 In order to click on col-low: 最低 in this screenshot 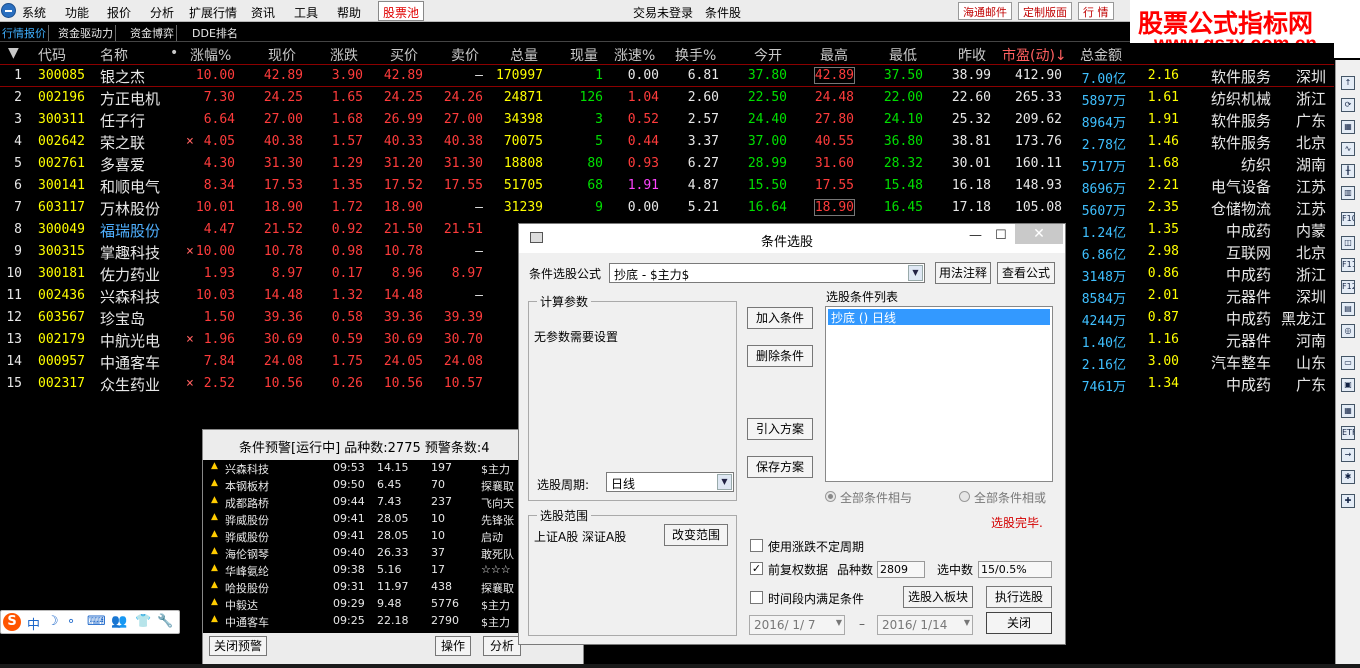, I will do `click(903, 55)`.